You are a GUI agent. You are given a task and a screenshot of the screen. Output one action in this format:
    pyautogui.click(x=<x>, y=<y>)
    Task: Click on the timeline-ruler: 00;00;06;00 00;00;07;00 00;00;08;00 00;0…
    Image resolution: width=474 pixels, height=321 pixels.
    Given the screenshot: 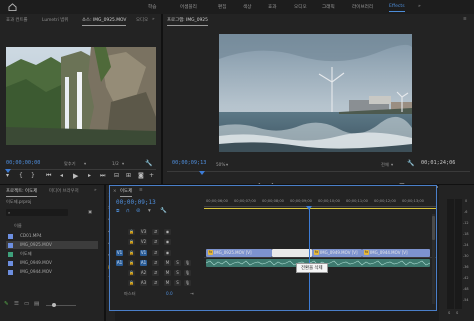 What is the action you would take?
    pyautogui.click(x=320, y=204)
    